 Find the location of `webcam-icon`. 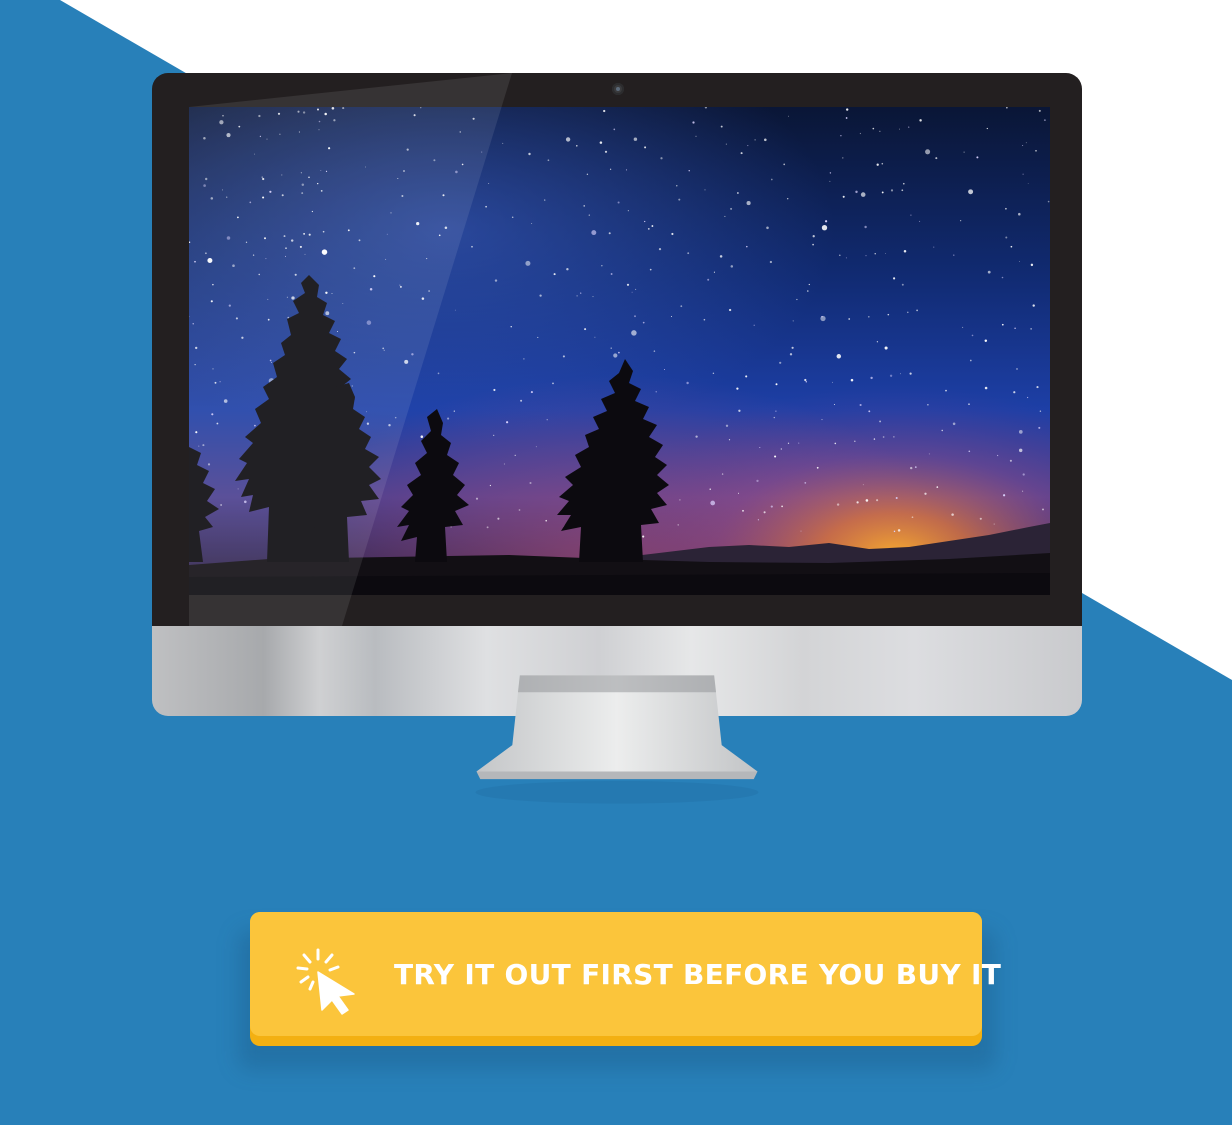

webcam-icon is located at coordinates (618, 89).